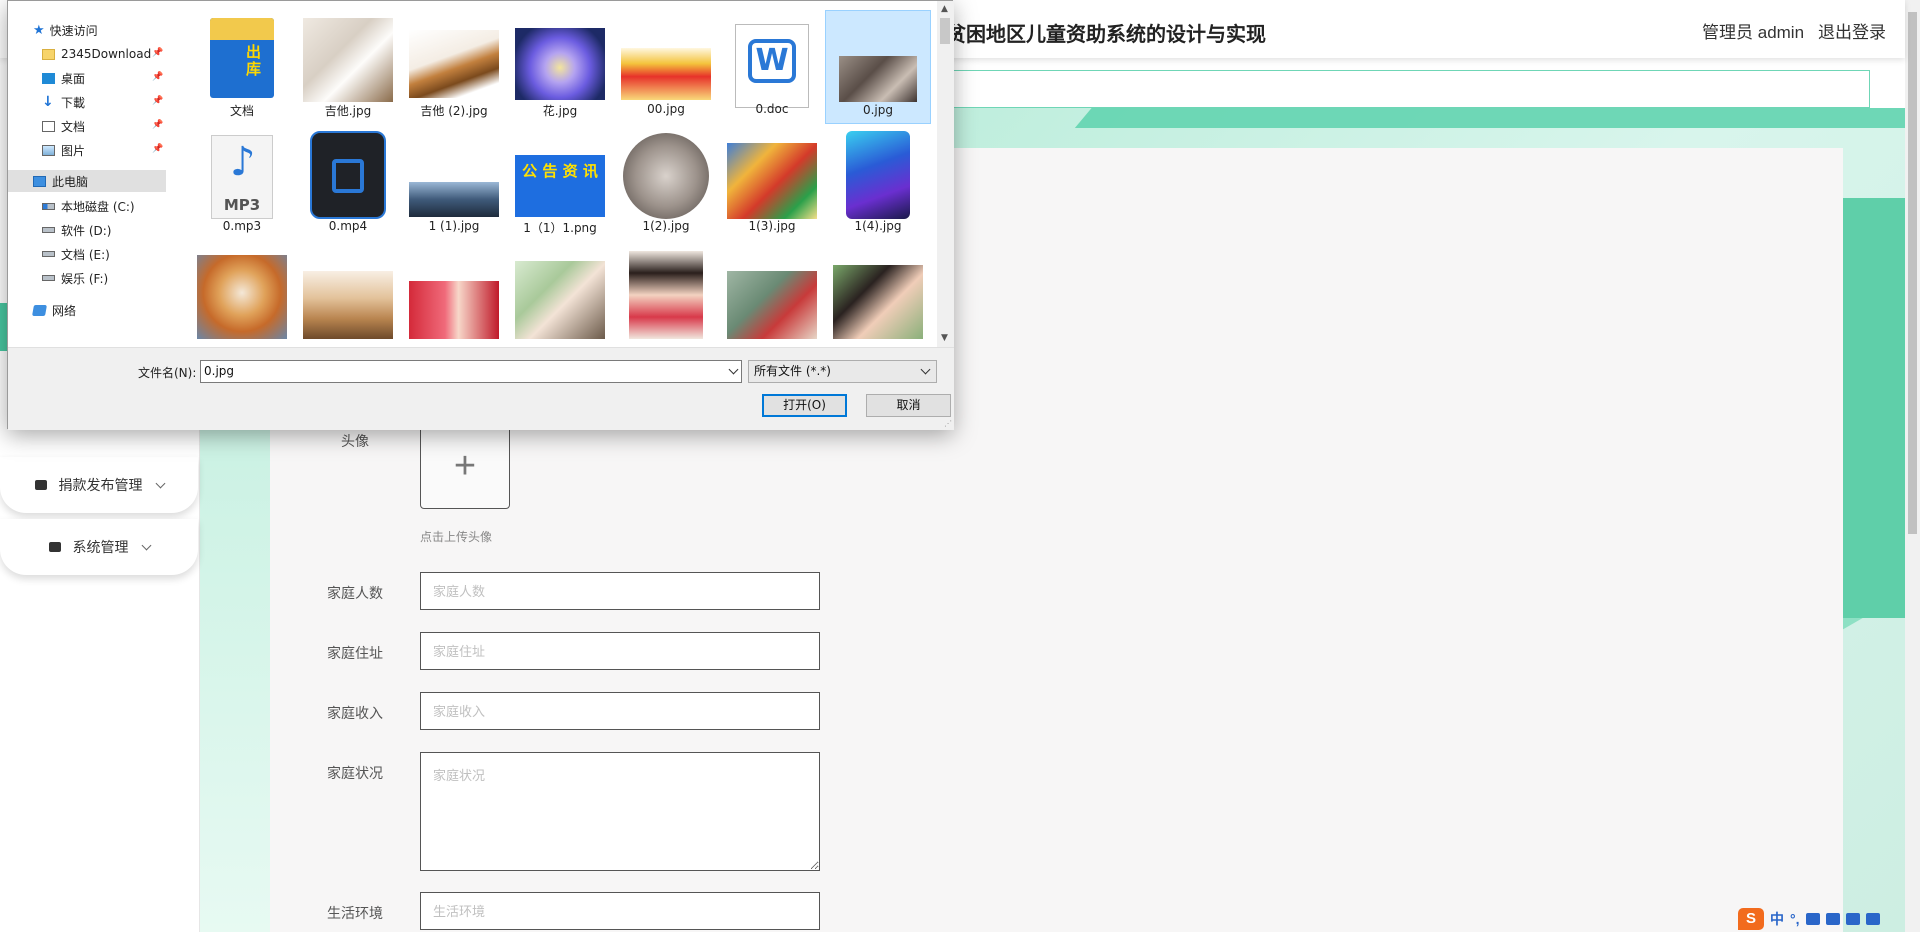  What do you see at coordinates (481, 388) in the screenshot?
I see `dialog-footer: 文件名(N): 0.jpg 所有文件 (*.*) 打开(O) 取消 ⋰` at bounding box center [481, 388].